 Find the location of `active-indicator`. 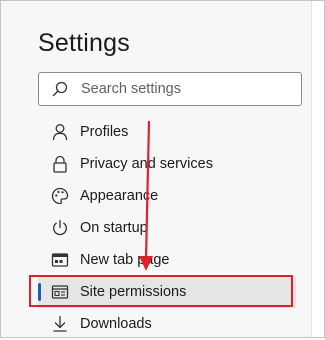

active-indicator is located at coordinates (39, 292).